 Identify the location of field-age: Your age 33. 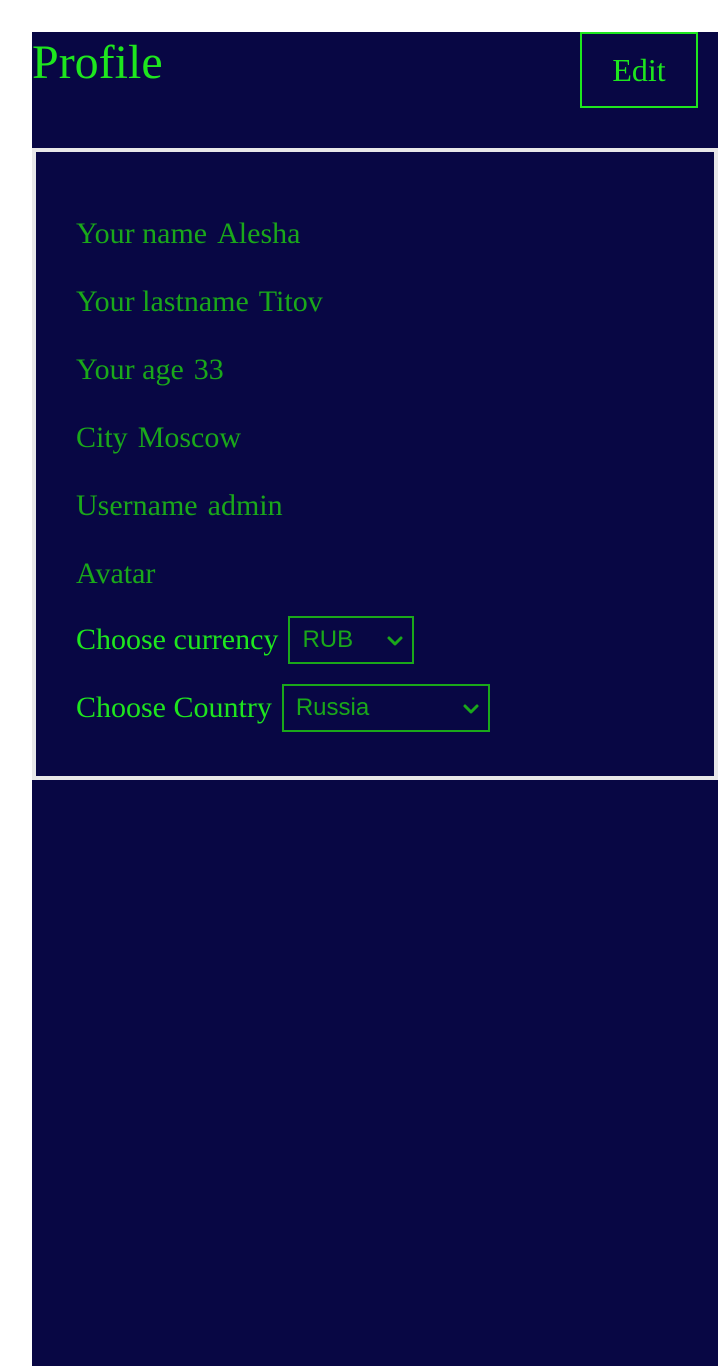
(150, 370).